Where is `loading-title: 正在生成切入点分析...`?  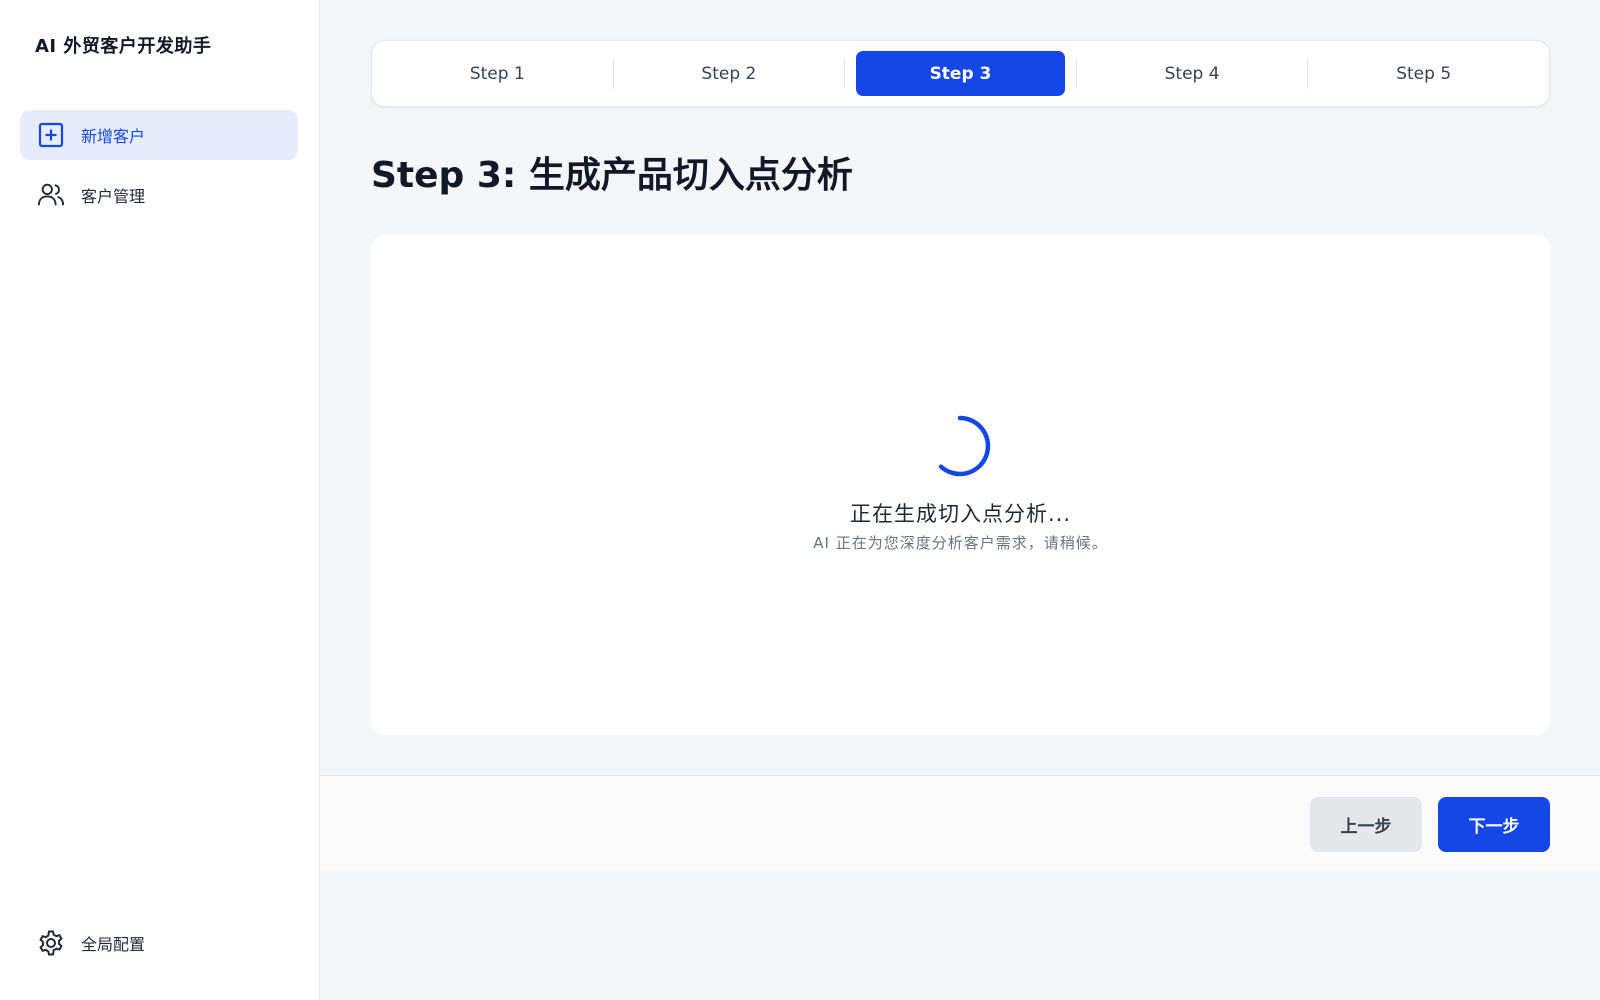 loading-title: 正在生成切入点分析... is located at coordinates (960, 514).